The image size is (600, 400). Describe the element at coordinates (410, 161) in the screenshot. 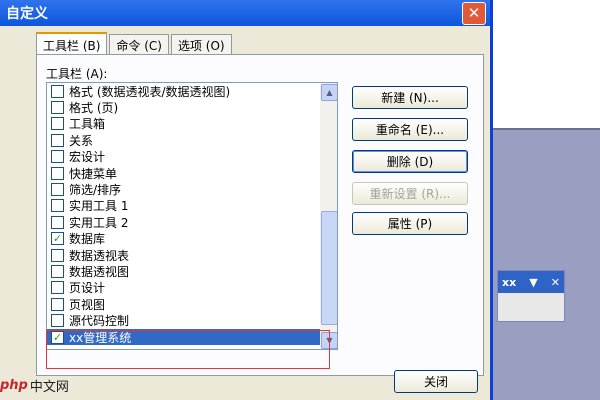

I see `delete-toolbar-button: 删除 (D)` at that location.